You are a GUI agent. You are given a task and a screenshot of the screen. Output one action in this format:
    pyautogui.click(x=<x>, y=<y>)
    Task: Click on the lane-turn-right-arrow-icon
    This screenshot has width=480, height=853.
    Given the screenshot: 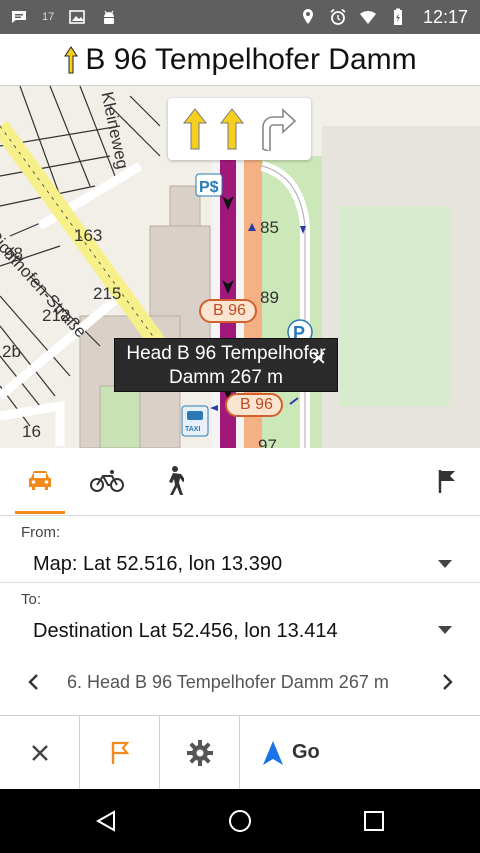 What is the action you would take?
    pyautogui.click(x=277, y=129)
    